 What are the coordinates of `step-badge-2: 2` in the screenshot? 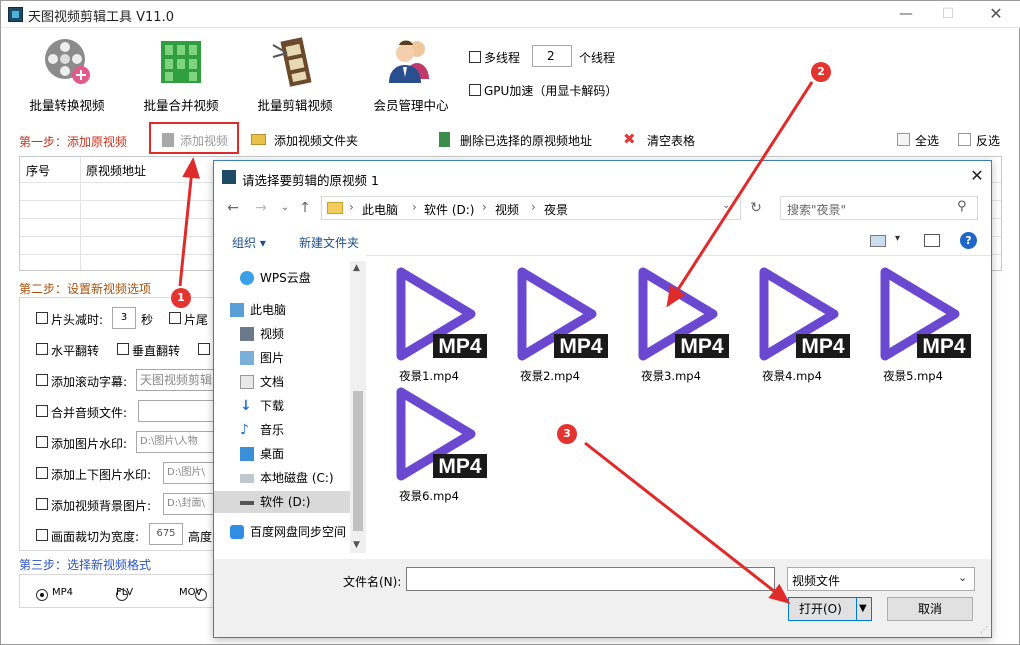 It's located at (821, 72).